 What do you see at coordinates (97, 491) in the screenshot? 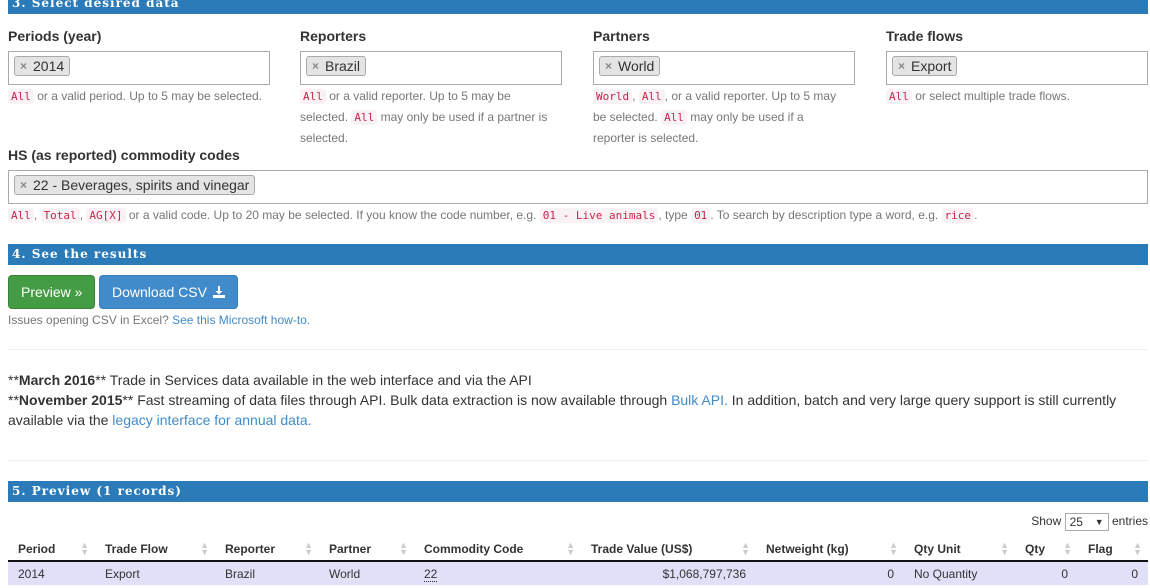
I see `section-5-title: 5. Preview (1 records)` at bounding box center [97, 491].